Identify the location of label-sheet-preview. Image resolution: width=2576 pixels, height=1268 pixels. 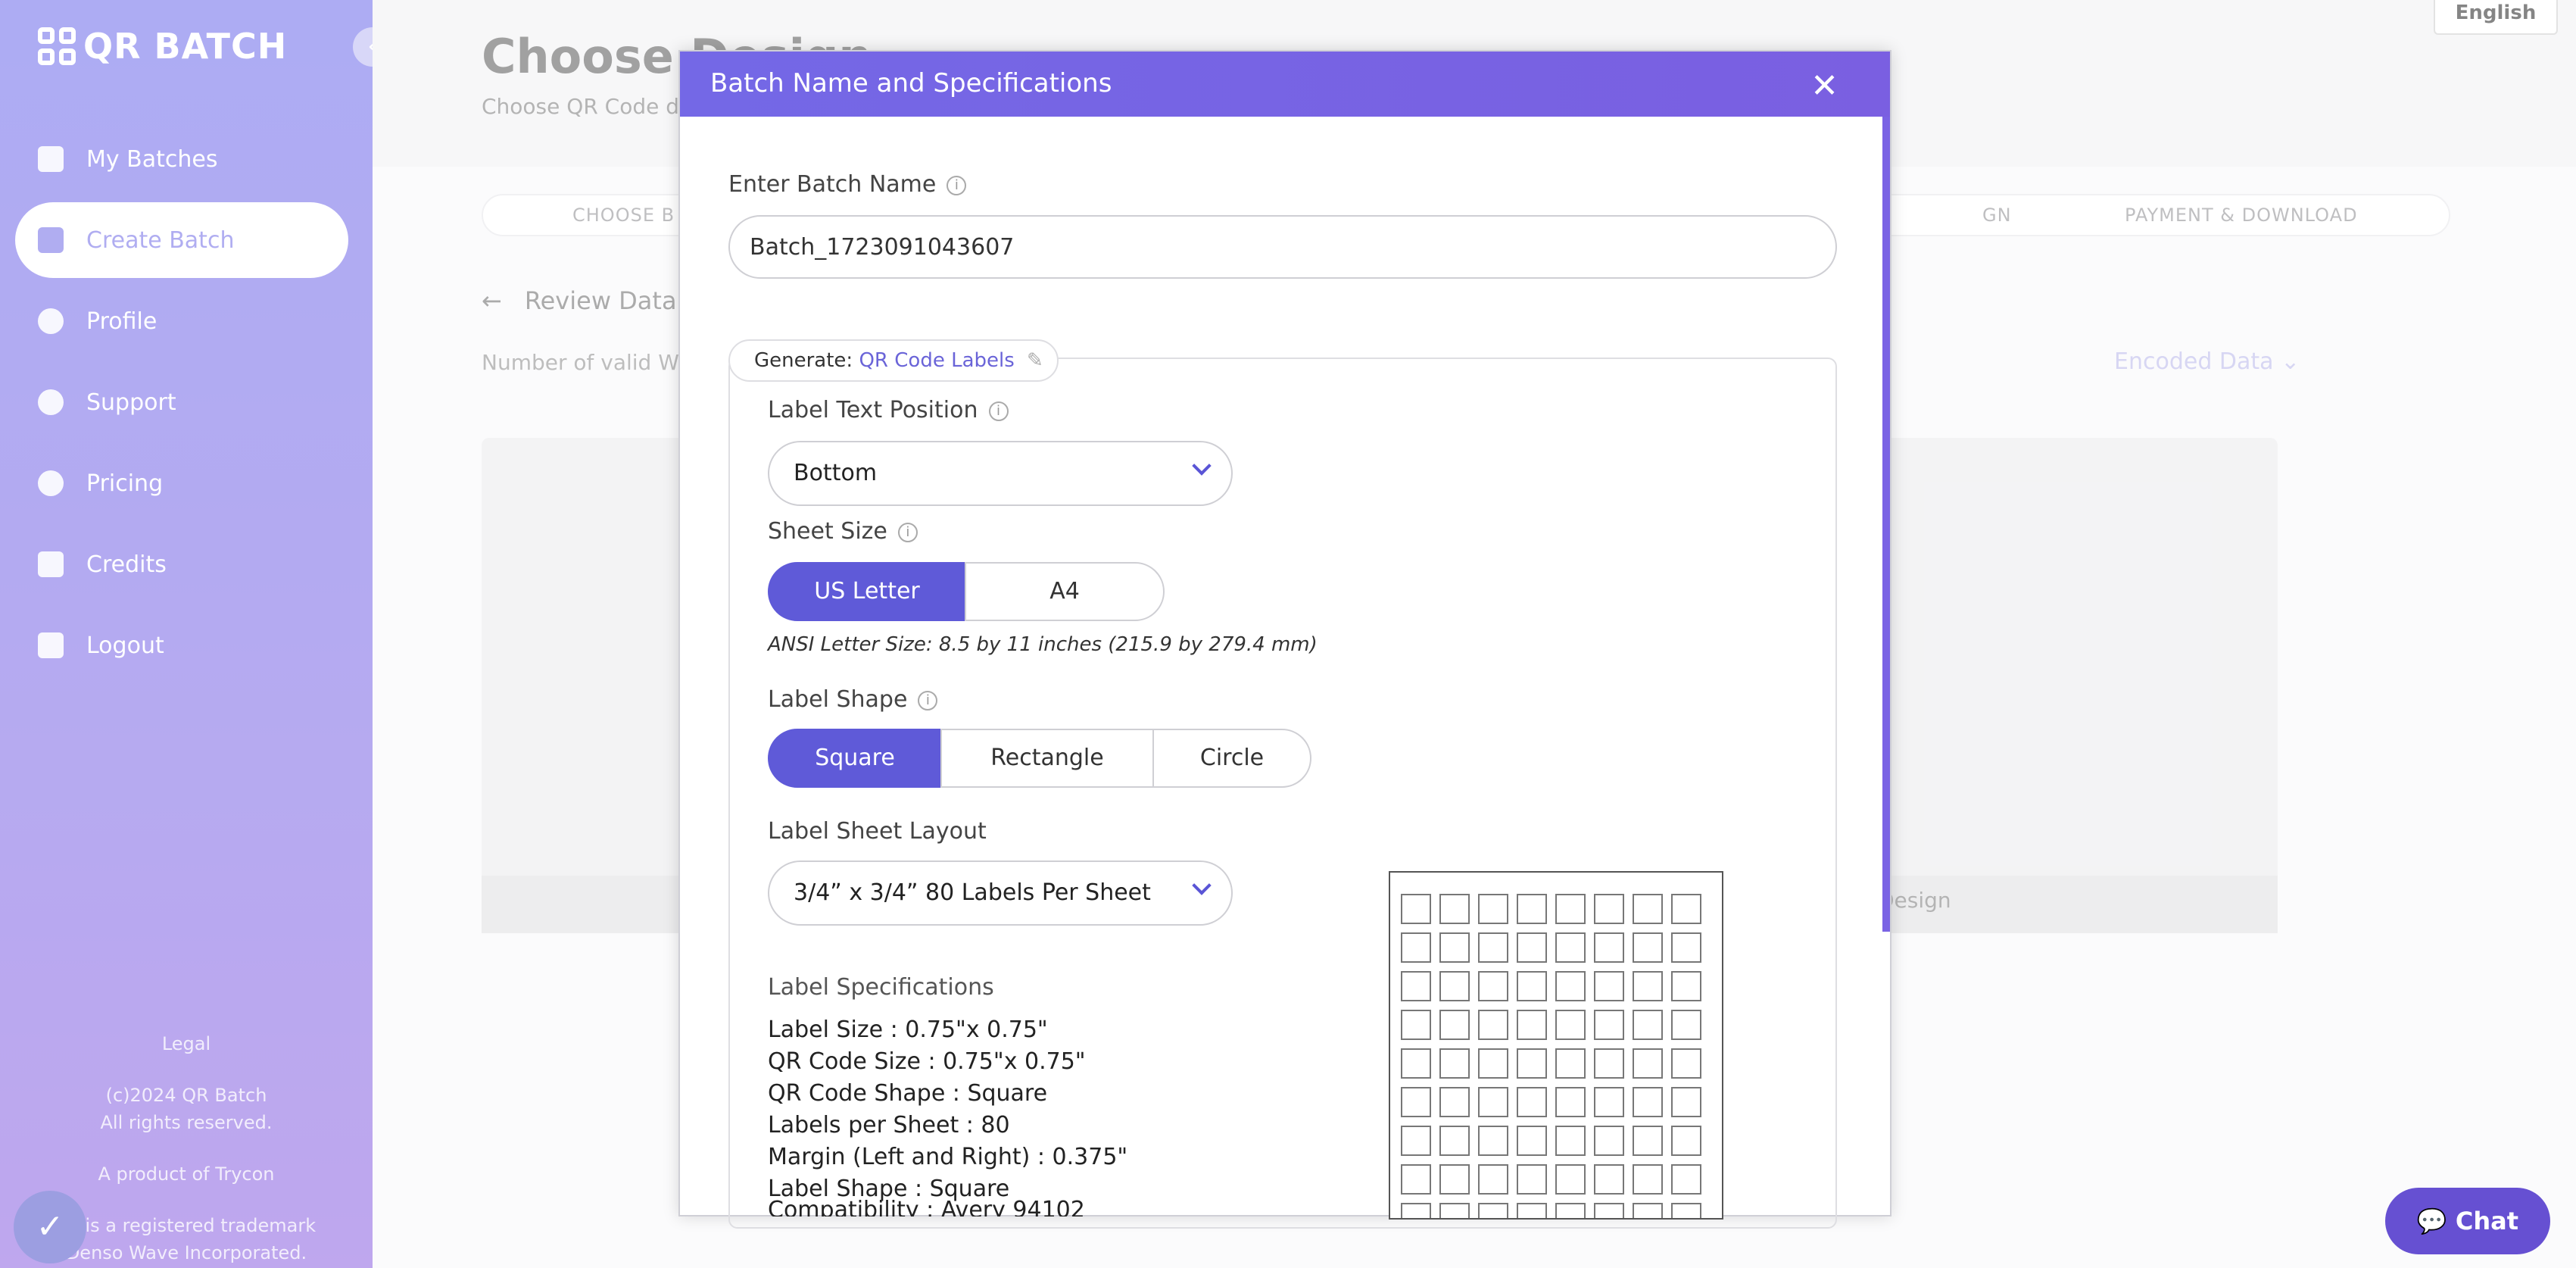
(1556, 1045).